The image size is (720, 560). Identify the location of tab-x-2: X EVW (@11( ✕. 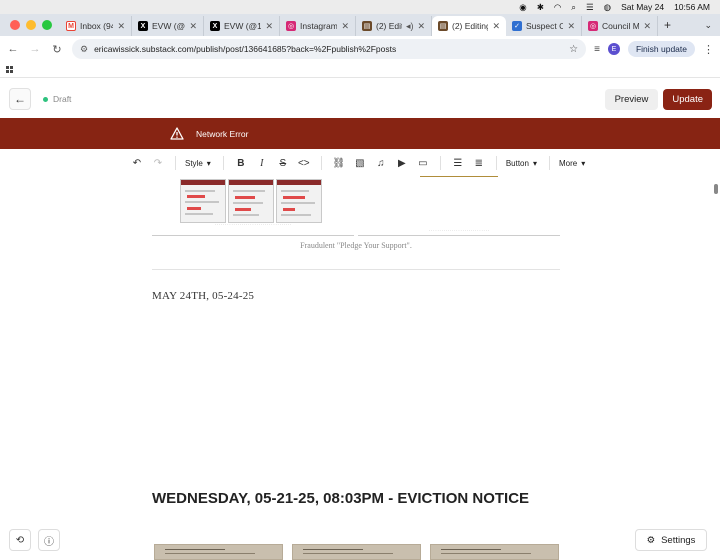
(242, 26).